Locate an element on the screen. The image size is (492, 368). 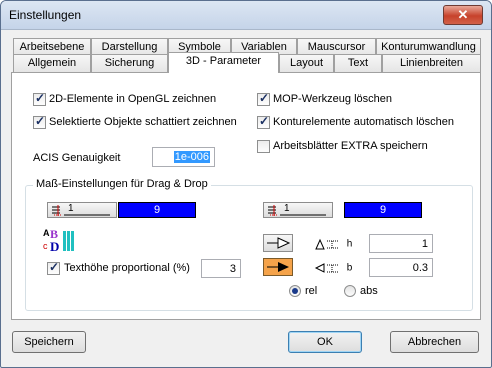
mop-delete-label: MOP-Werkzeug löschen is located at coordinates (333, 99).